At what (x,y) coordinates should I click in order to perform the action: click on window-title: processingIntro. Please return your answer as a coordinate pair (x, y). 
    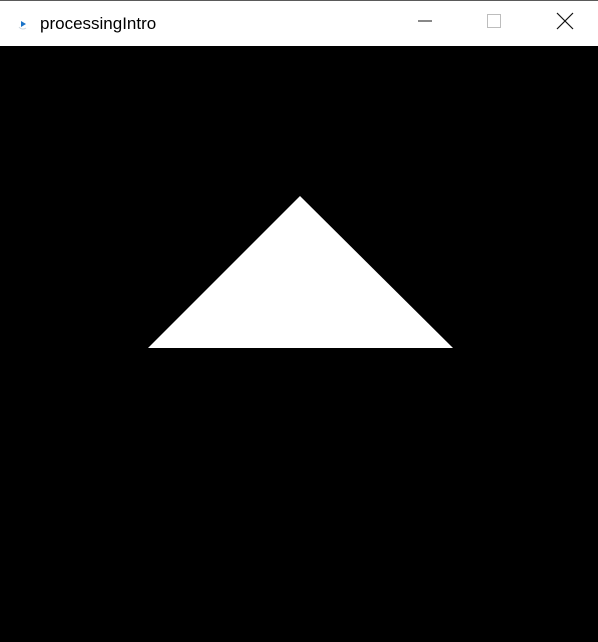
    Looking at the image, I should click on (98, 23).